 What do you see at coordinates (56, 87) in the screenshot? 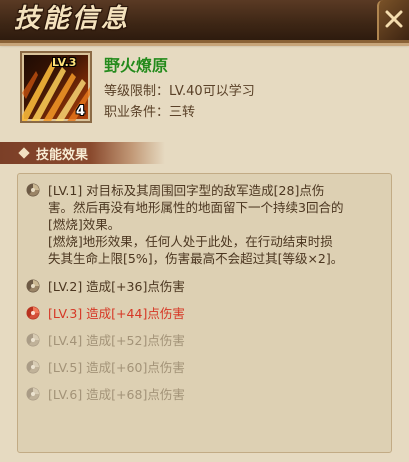
I see `skill-icon: LV.3 4` at bounding box center [56, 87].